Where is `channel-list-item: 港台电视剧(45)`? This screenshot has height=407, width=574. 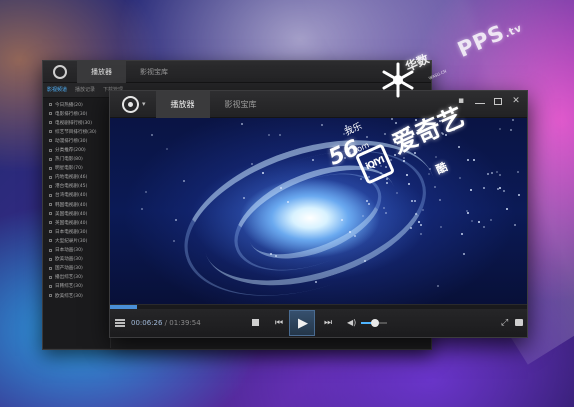 channel-list-item: 港台电视剧(45) is located at coordinates (76, 186).